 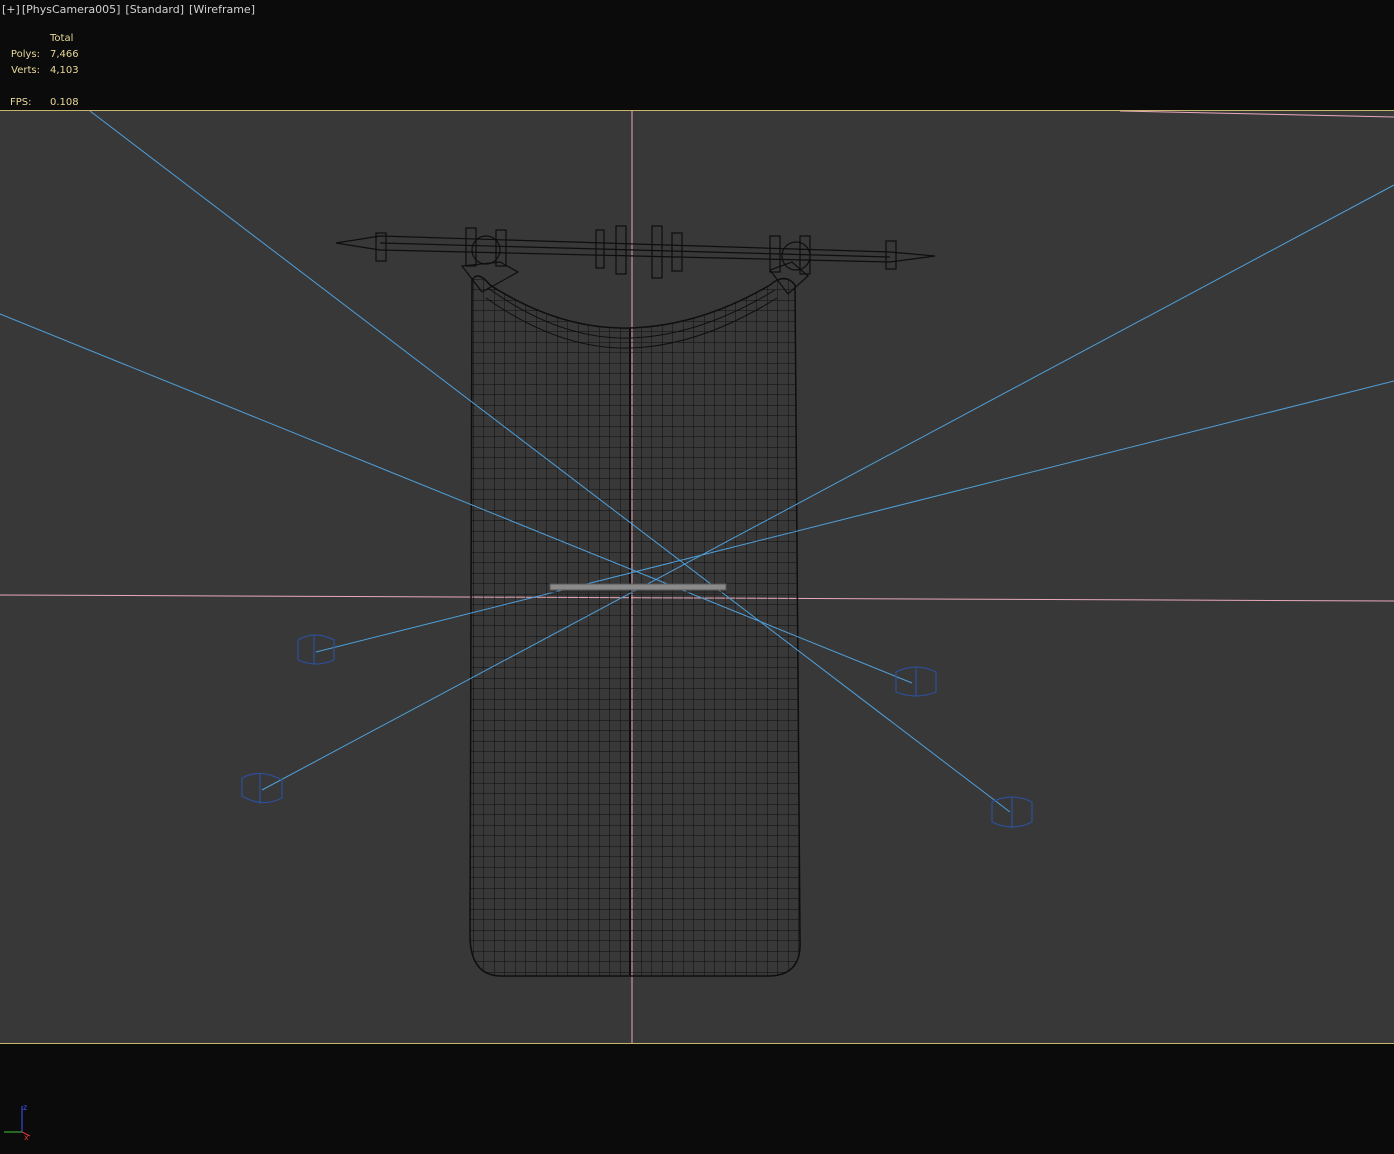 What do you see at coordinates (635, 260) in the screenshot?
I see `curtain-rod` at bounding box center [635, 260].